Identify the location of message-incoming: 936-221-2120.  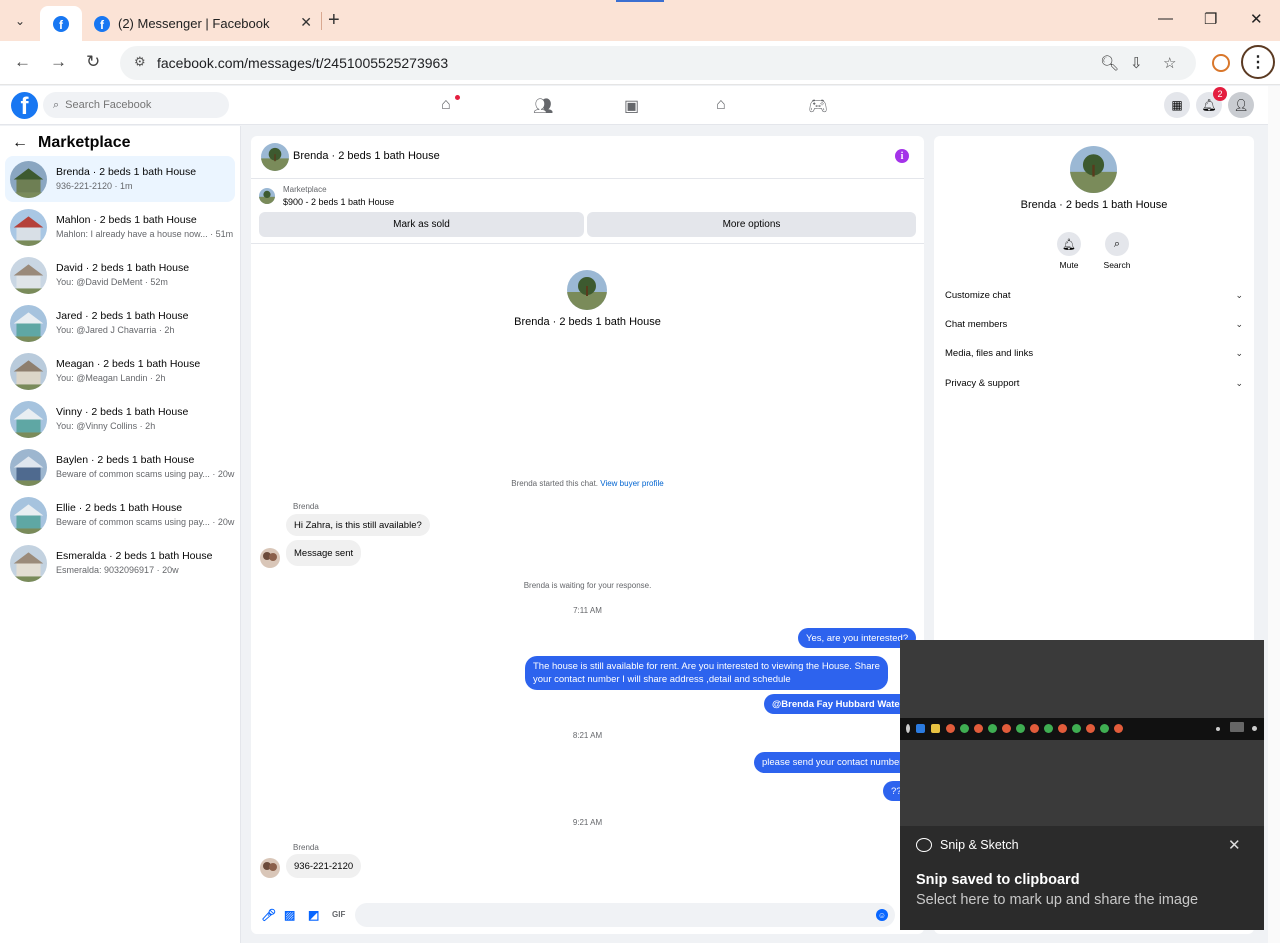
(324, 866).